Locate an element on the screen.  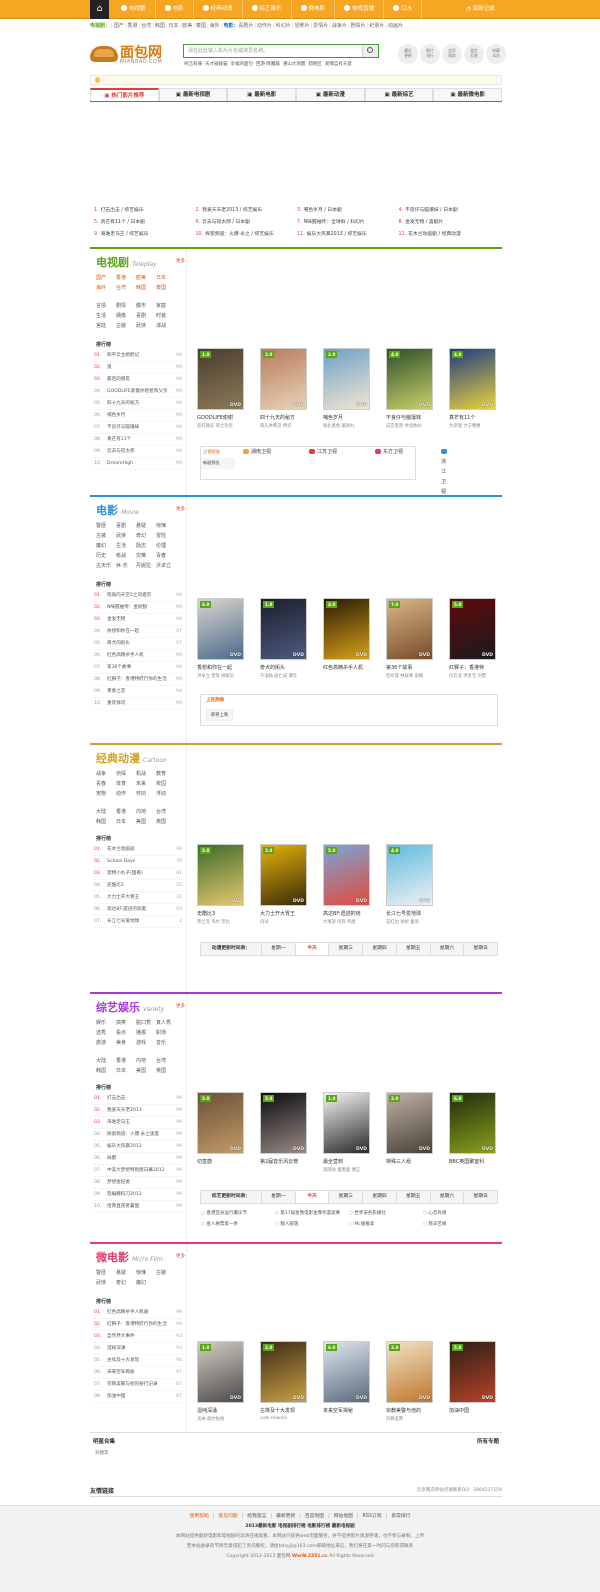
rank-row: 07. 长江七号爱地球 2 is located at coordinates (138, 922).